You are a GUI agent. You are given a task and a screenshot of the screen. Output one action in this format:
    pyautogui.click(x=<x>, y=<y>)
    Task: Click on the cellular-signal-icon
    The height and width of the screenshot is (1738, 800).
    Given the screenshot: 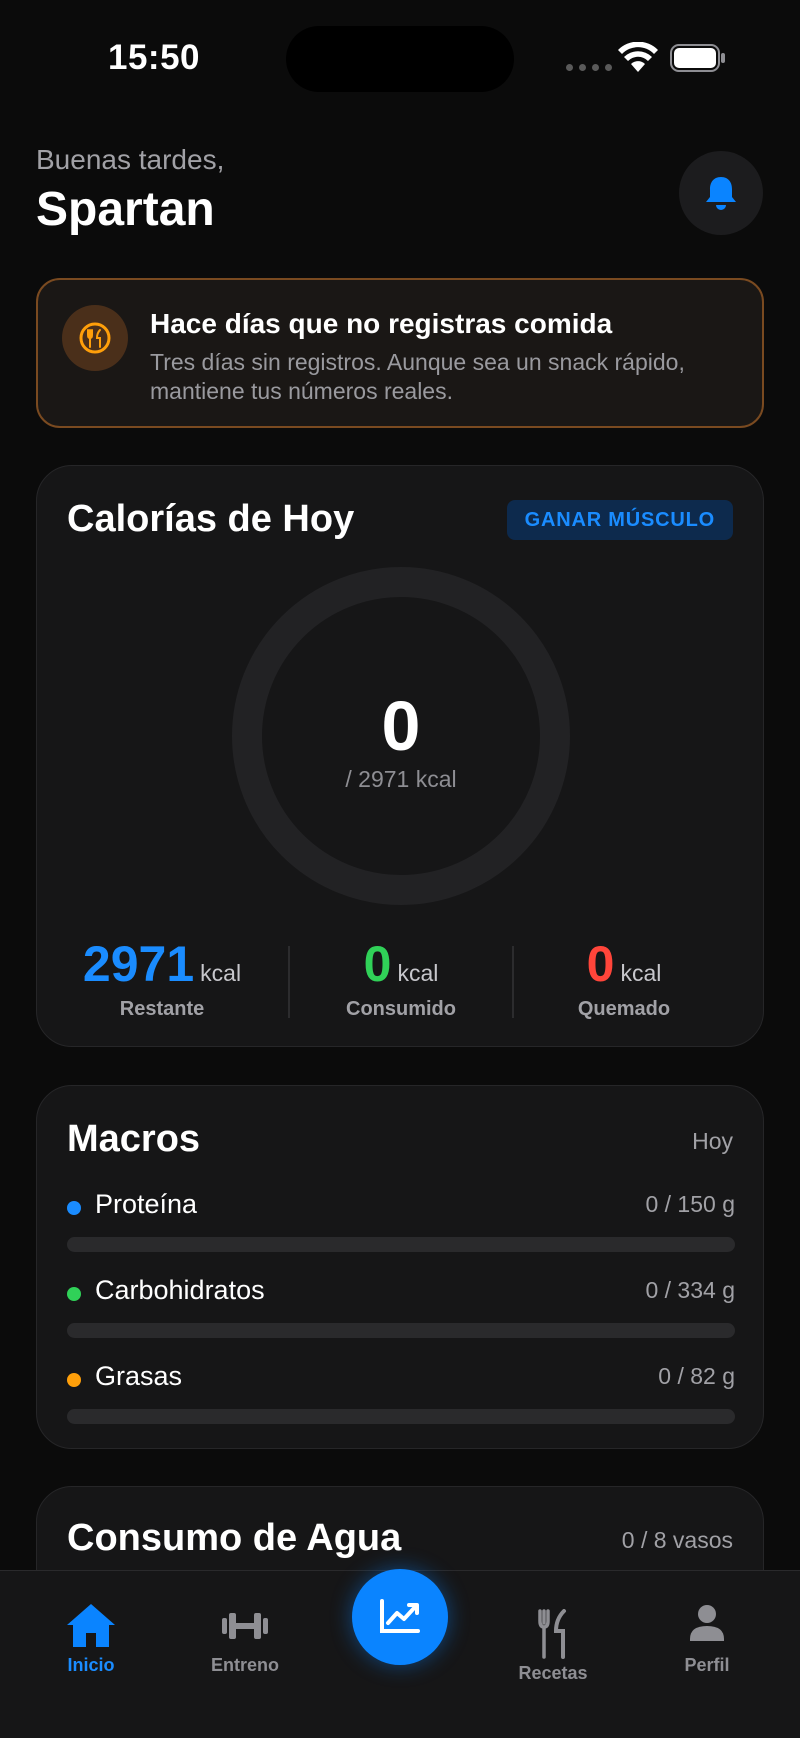 What is the action you would take?
    pyautogui.click(x=589, y=67)
    